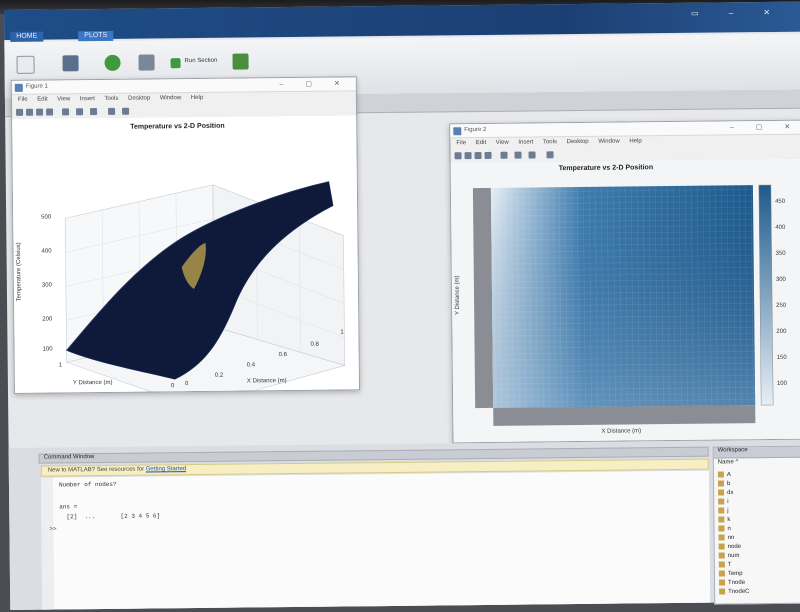 The image size is (800, 612). I want to click on step-icon, so click(146, 62).